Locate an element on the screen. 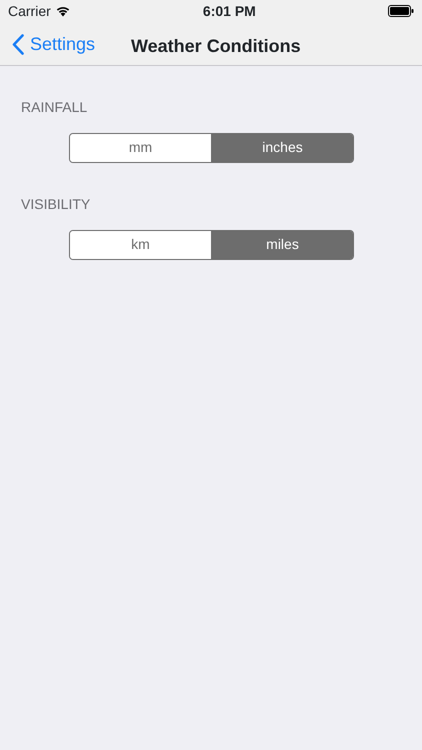  carrier-label: Carrier is located at coordinates (29, 11).